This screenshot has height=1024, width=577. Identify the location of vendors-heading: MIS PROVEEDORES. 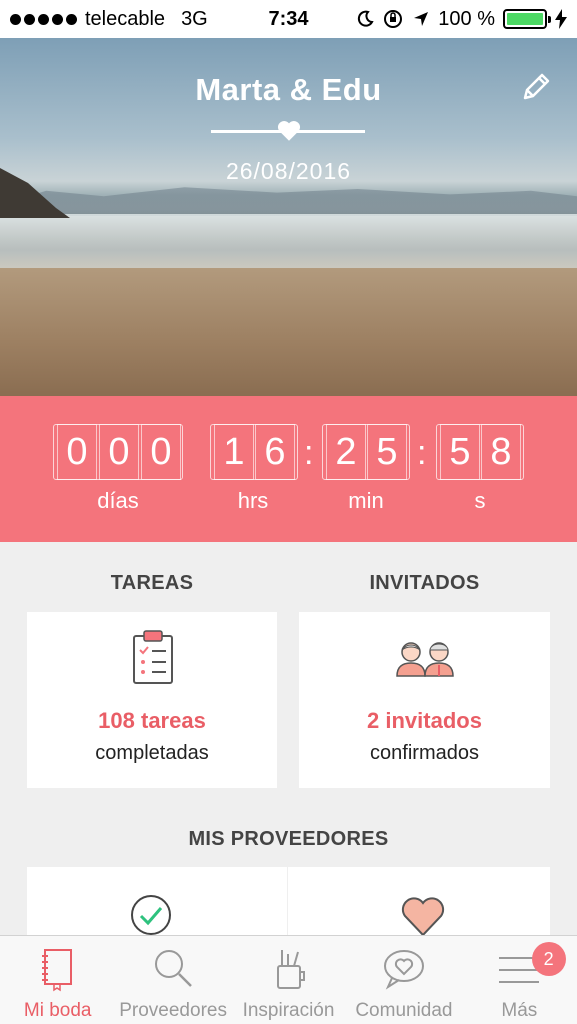
(288, 839).